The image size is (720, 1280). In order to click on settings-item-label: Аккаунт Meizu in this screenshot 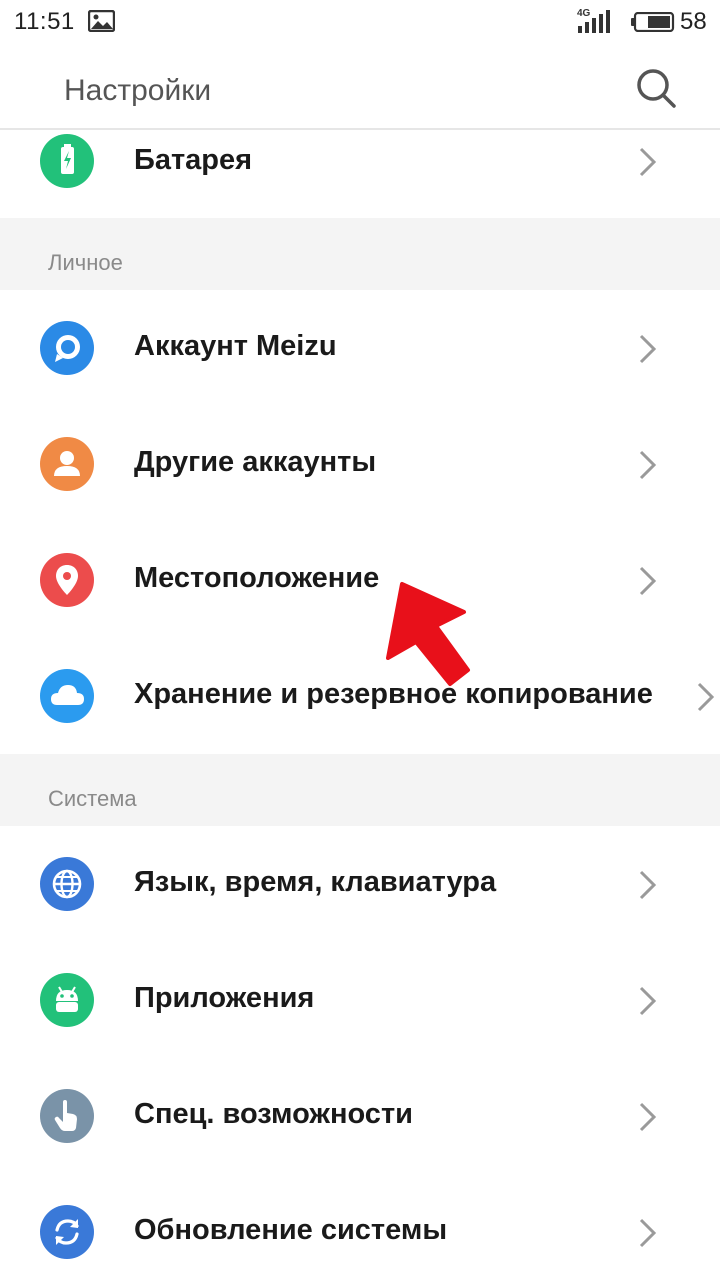, I will do `click(235, 346)`.